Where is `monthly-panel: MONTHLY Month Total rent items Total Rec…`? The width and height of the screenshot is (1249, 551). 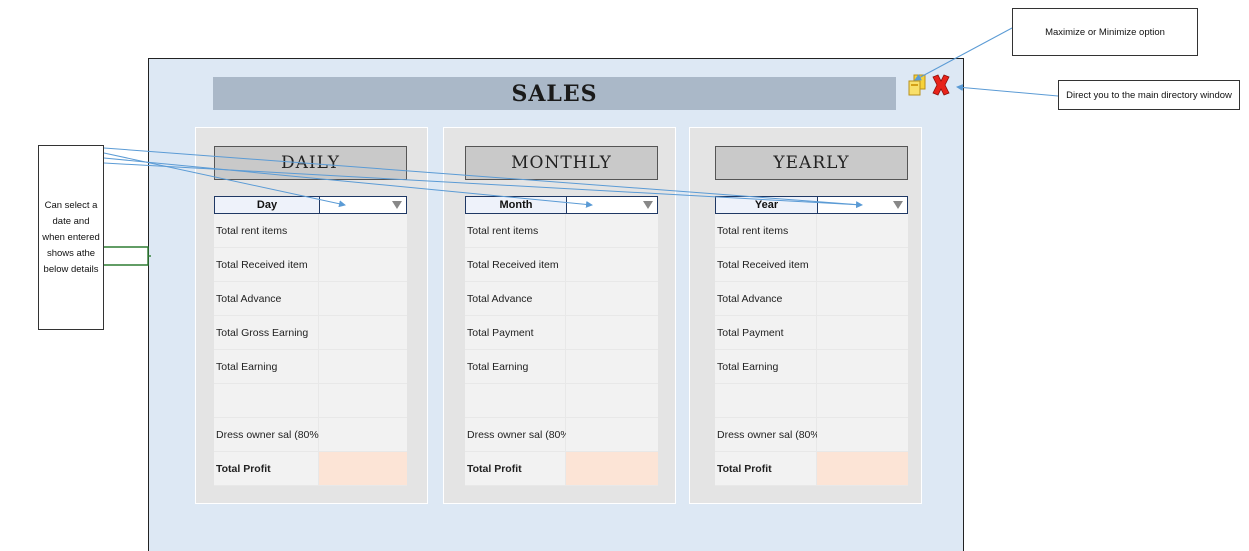 monthly-panel: MONTHLY Month Total rent items Total Rec… is located at coordinates (559, 315).